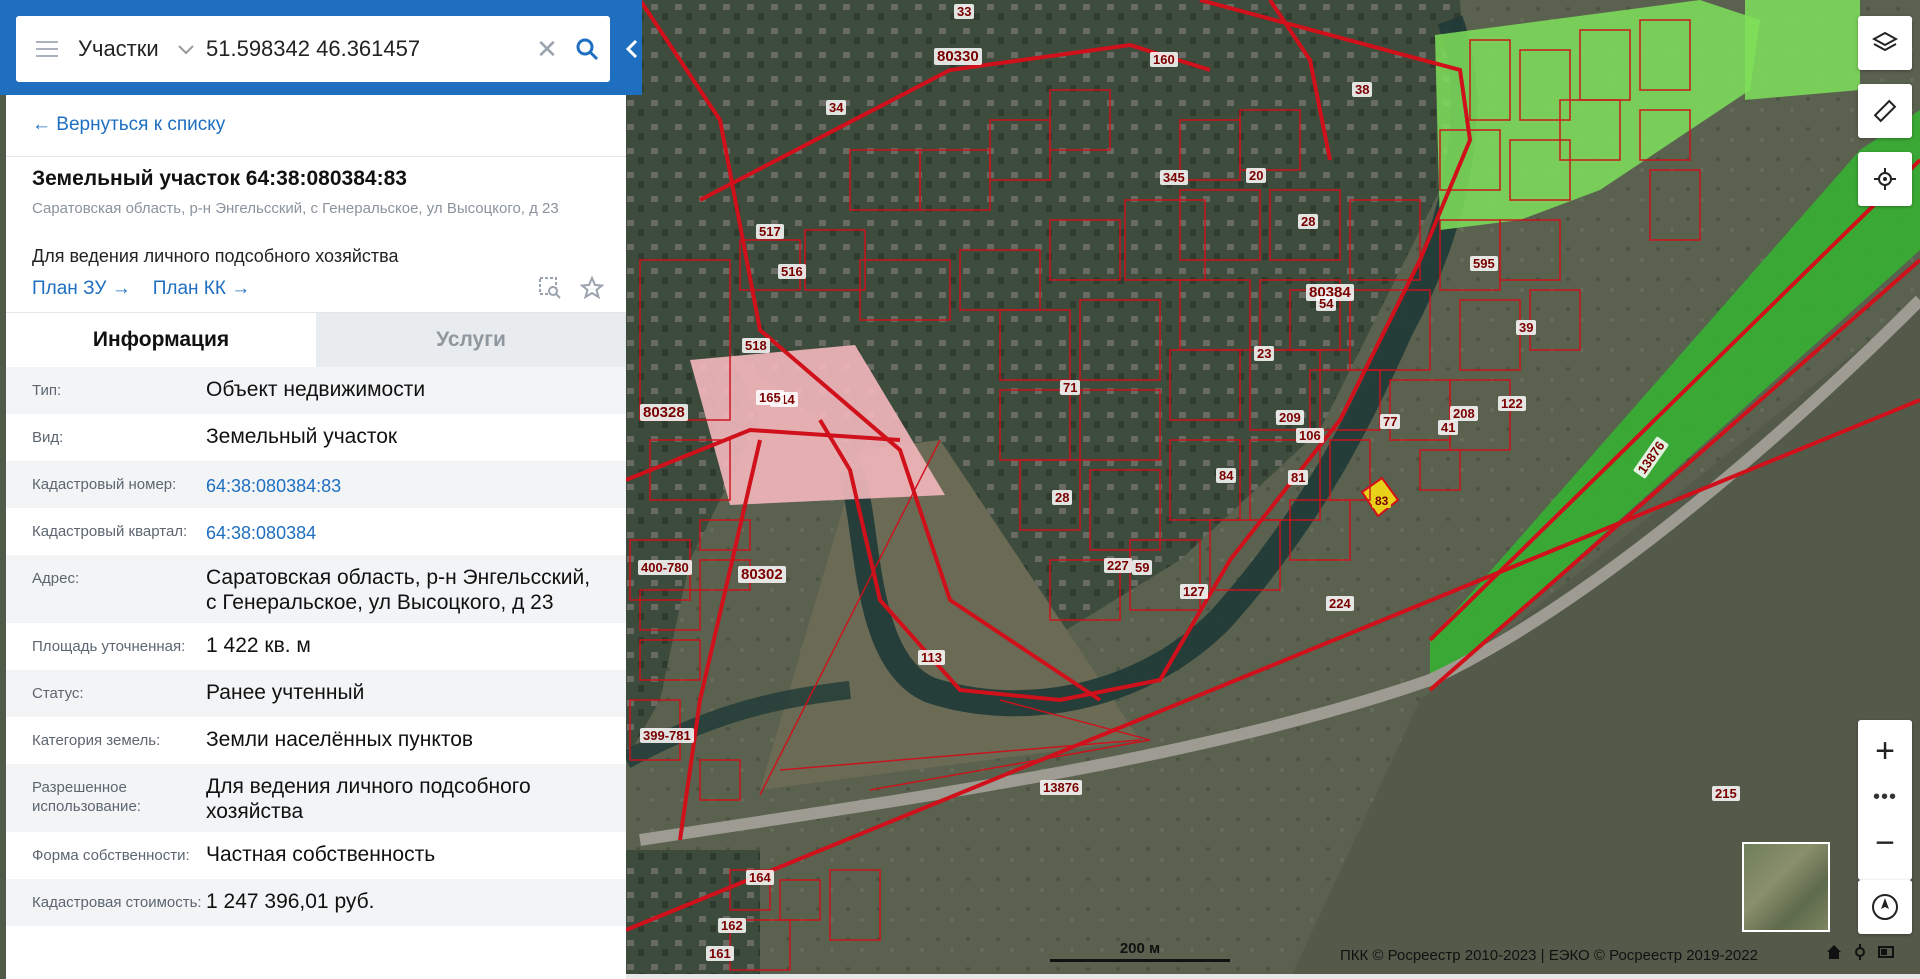  I want to click on parcel-label: 208, so click(1464, 413).